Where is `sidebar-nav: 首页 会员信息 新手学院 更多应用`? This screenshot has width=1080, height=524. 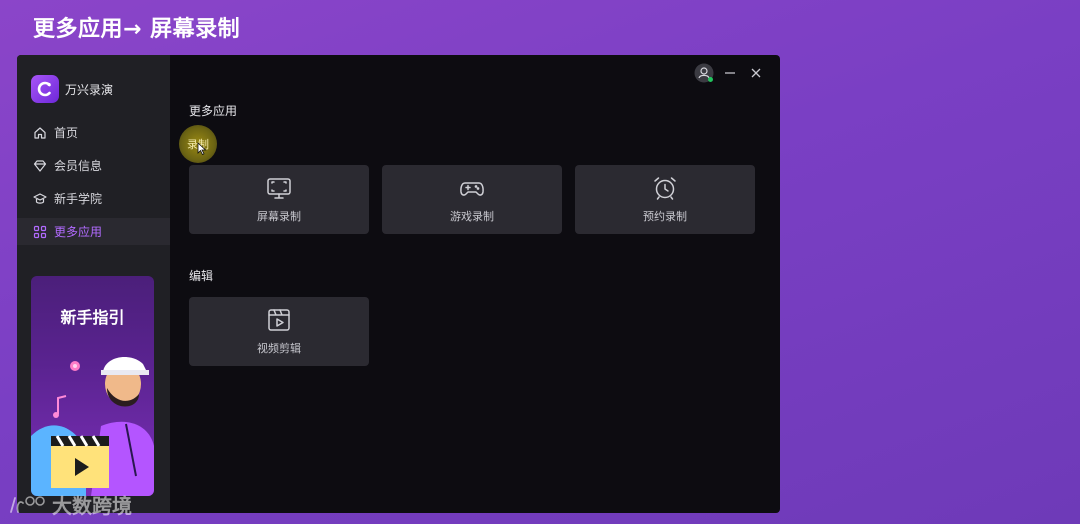 sidebar-nav: 首页 会员信息 新手学院 更多应用 is located at coordinates (93, 185).